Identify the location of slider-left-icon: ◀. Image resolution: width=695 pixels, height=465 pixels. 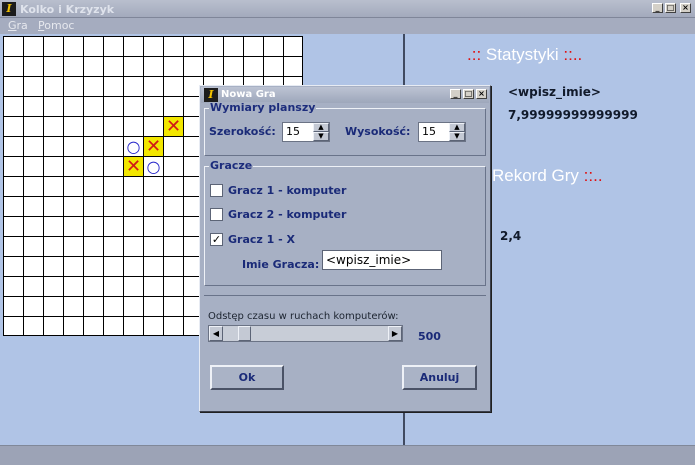
(216, 333).